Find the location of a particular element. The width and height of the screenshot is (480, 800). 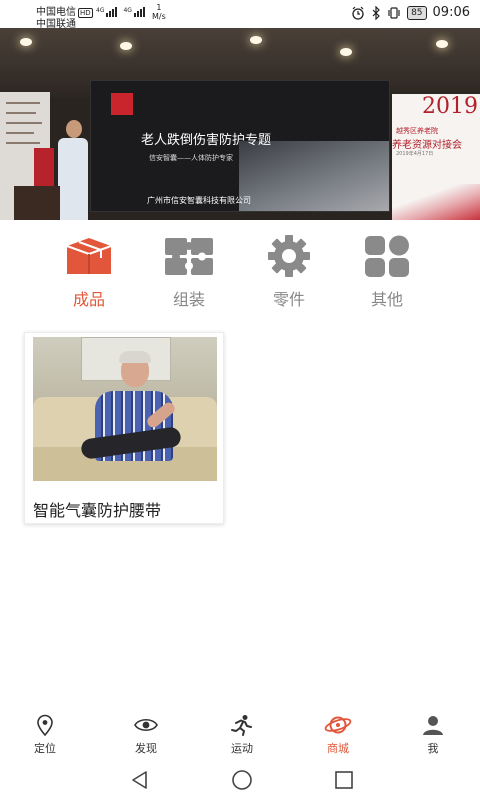

podium is located at coordinates (37, 203).